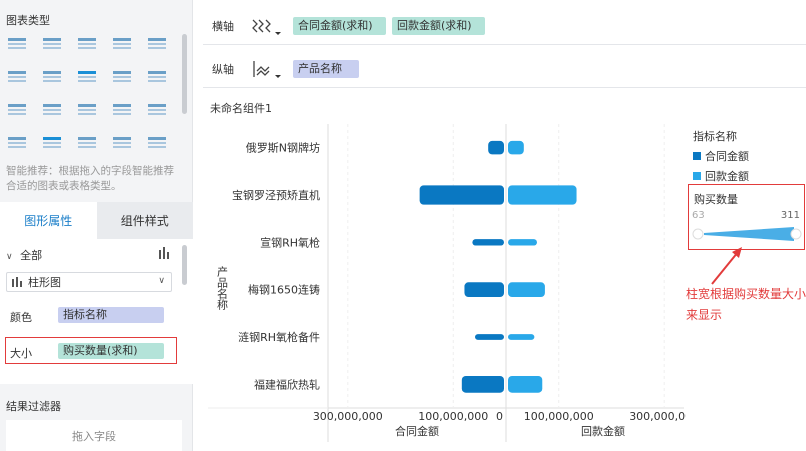 This screenshot has width=806, height=451. Describe the element at coordinates (698, 215) in the screenshot. I see `size-legend-min: 63` at that location.